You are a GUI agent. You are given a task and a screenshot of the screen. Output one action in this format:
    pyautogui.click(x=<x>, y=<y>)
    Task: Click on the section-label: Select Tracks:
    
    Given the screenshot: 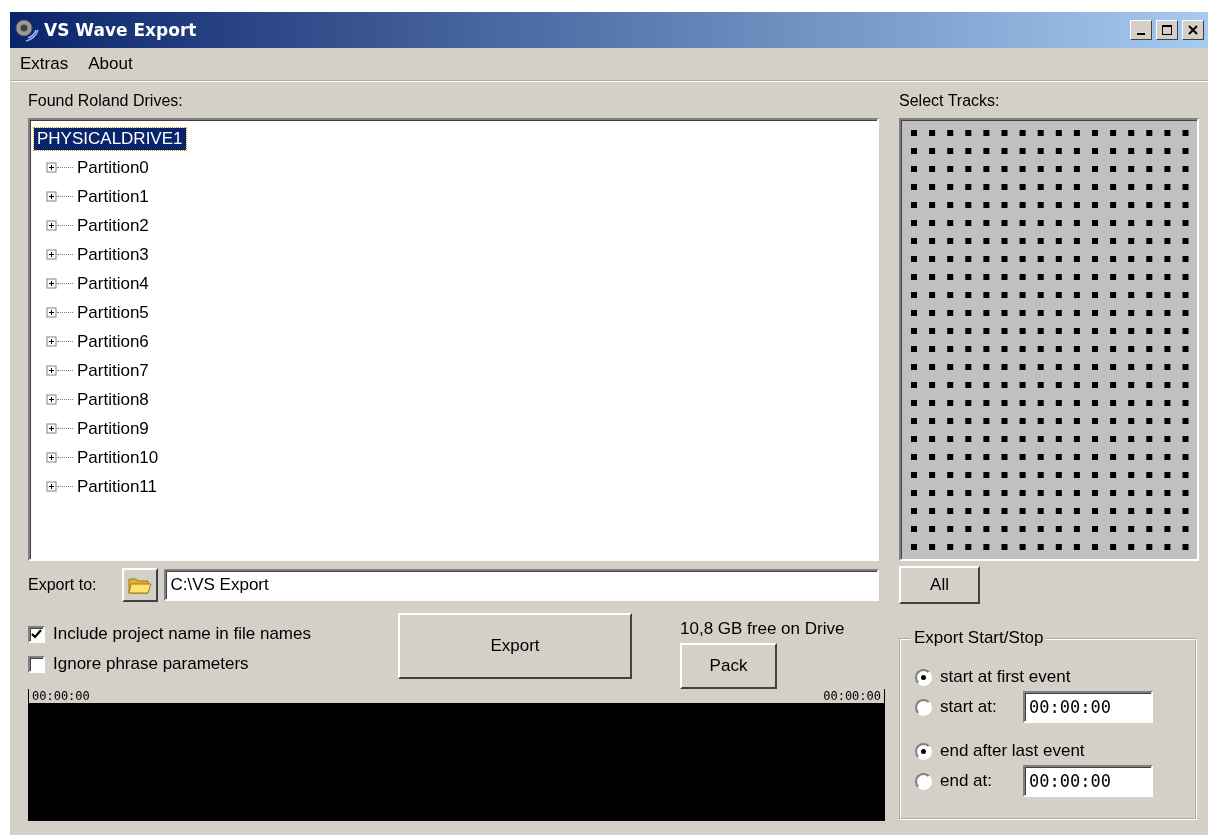 What is the action you would take?
    pyautogui.click(x=950, y=101)
    